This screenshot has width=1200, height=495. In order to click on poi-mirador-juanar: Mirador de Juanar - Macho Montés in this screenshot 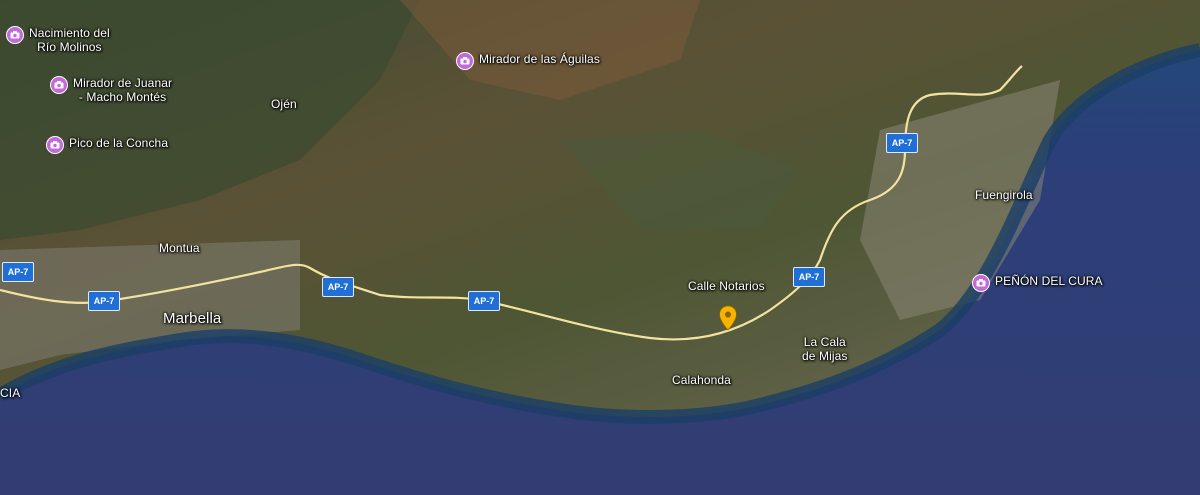, I will do `click(111, 90)`.